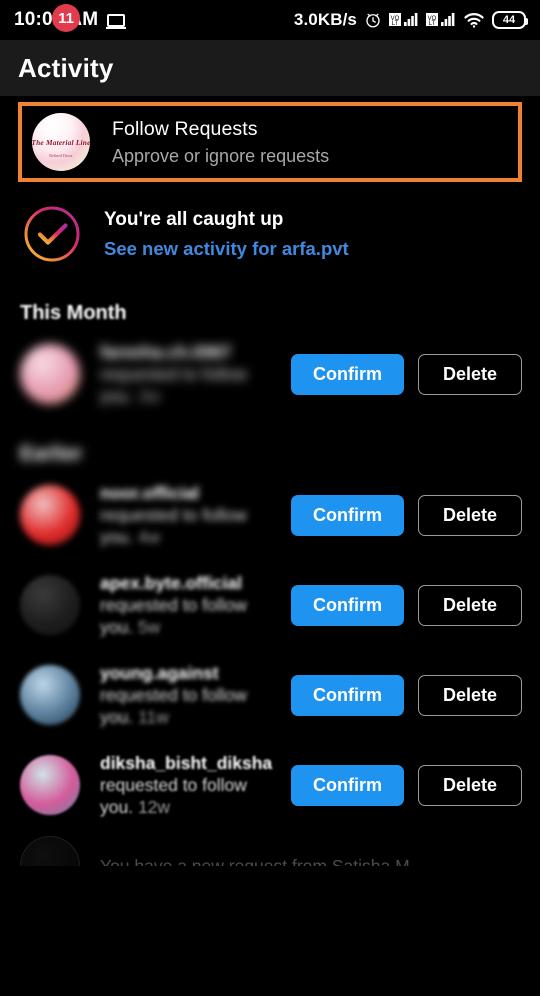 Image resolution: width=540 pixels, height=996 pixels. What do you see at coordinates (185, 128) in the screenshot?
I see `follow-requests-title: Follow Requests` at bounding box center [185, 128].